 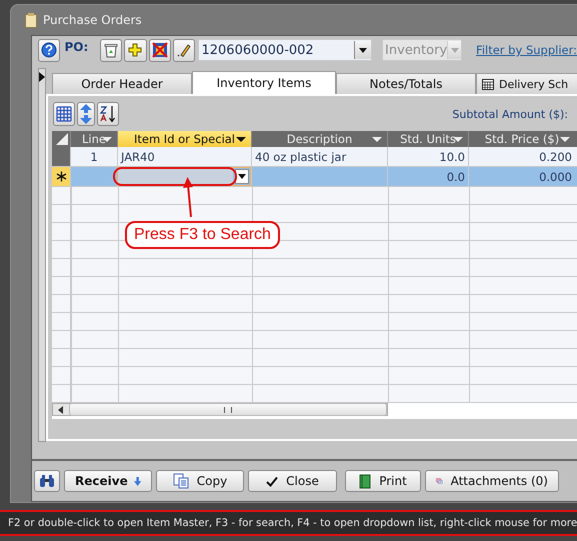 What do you see at coordinates (77, 47) in the screenshot?
I see `po-label: PO:` at bounding box center [77, 47].